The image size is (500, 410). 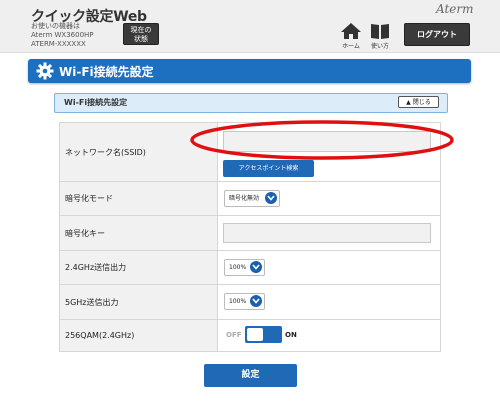 What do you see at coordinates (138, 267) in the screenshot?
I see `24ghz-power-label: 2.4GHz送信出力` at bounding box center [138, 267].